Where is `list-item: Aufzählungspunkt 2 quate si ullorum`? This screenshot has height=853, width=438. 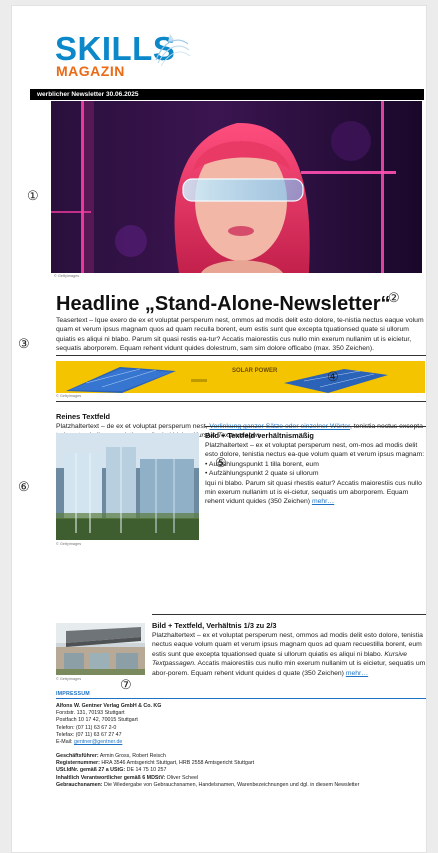
list-item: Aufzählungspunkt 2 quate si ullorum is located at coordinates (315, 473).